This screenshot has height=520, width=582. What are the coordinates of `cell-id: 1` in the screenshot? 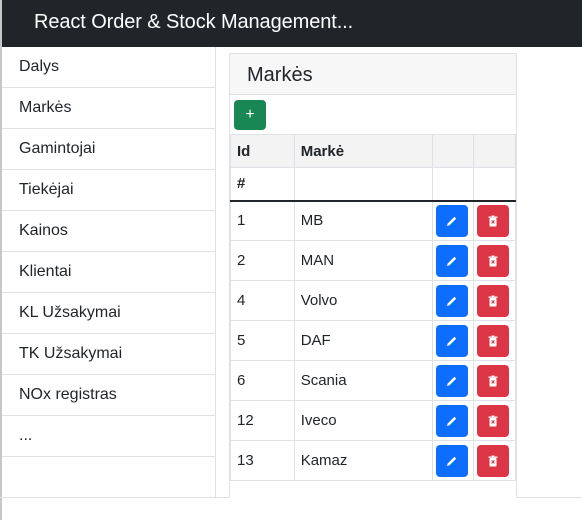 It's located at (262, 220).